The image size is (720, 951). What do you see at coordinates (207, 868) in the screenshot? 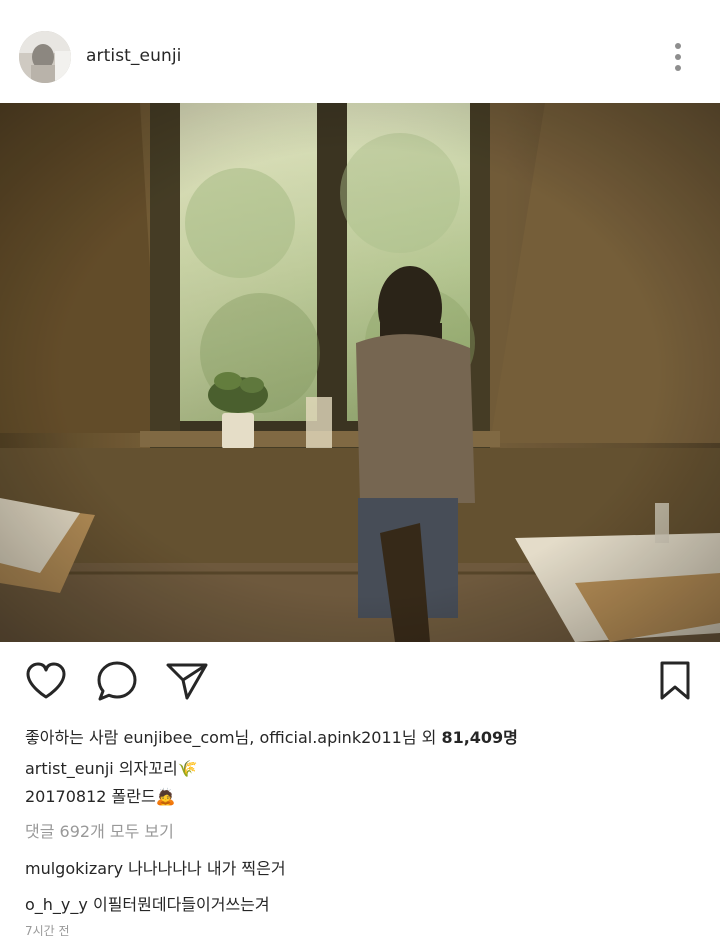
I see `comment-text: 나나나나나 내가 찍은거` at bounding box center [207, 868].